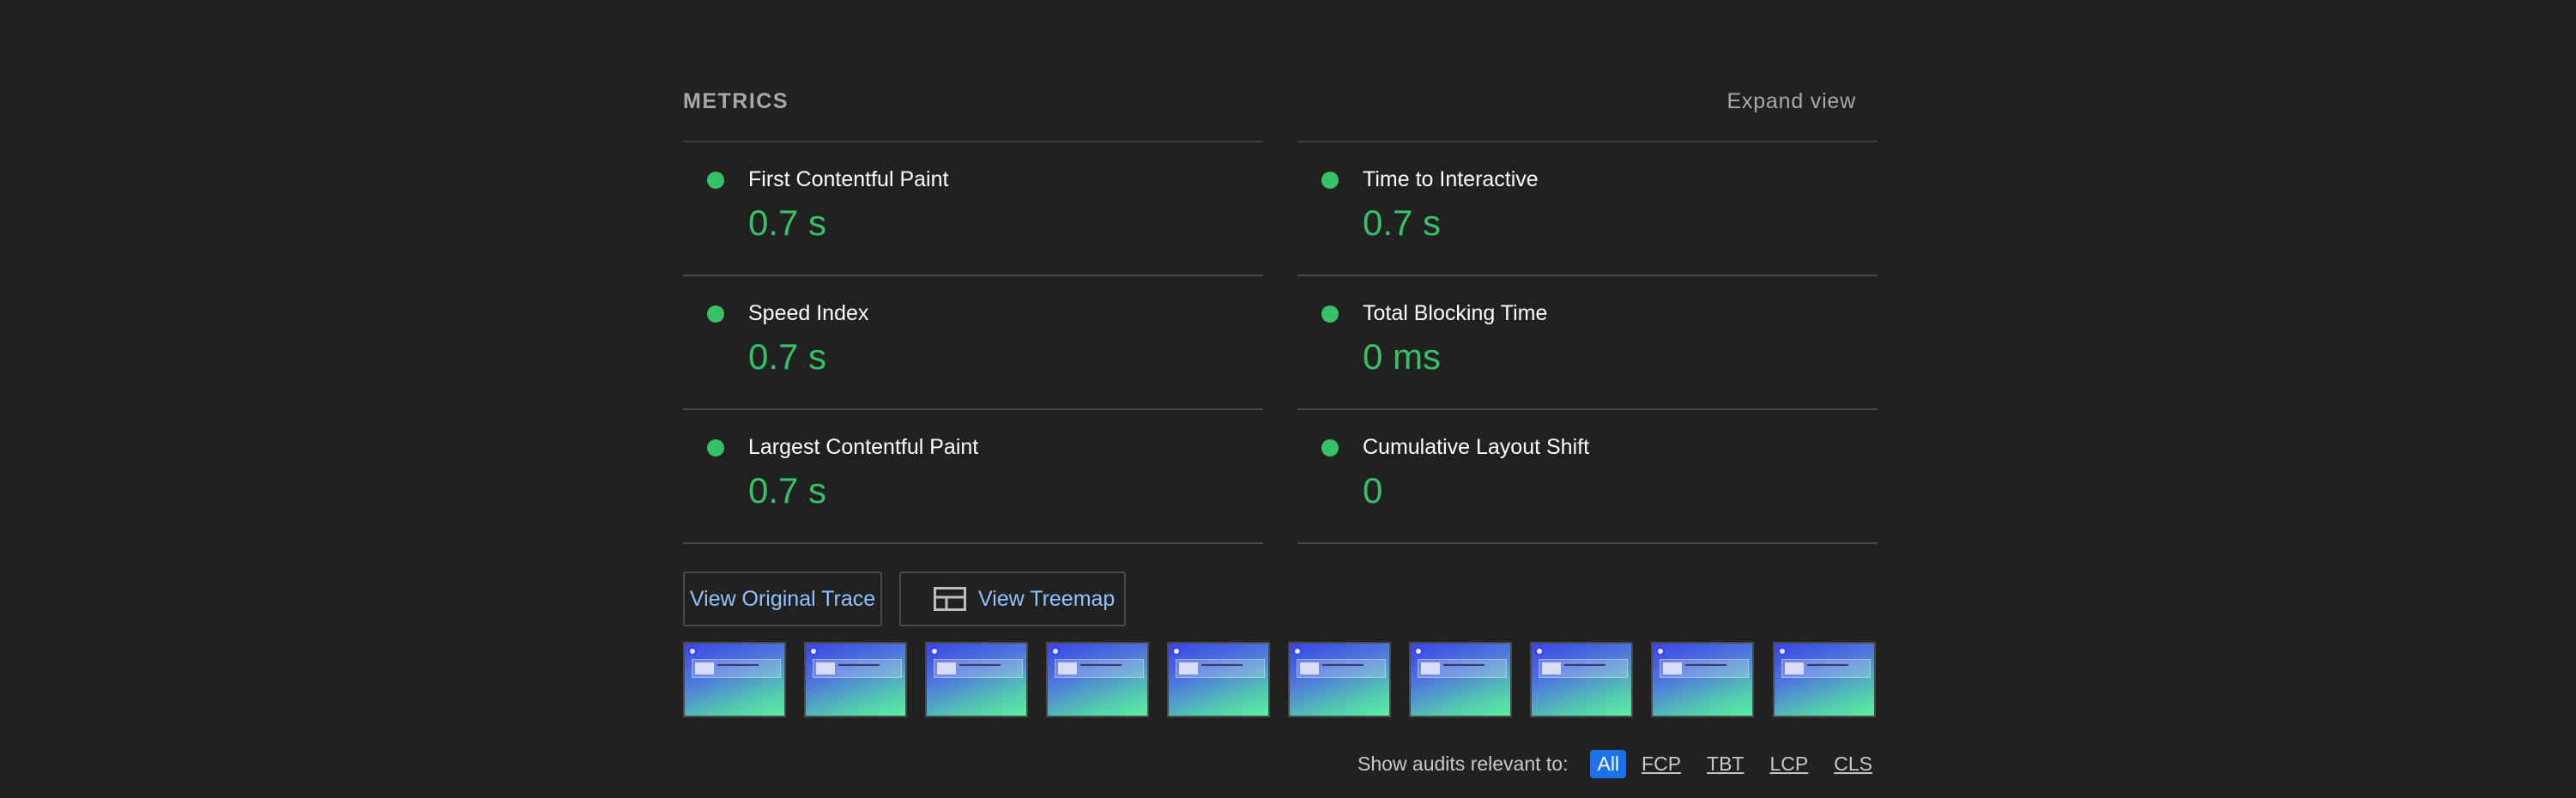 This screenshot has width=2576, height=798. Describe the element at coordinates (973, 209) in the screenshot. I see `metric-first-contentful-paint: First Contentful Paint 0.7 s` at that location.